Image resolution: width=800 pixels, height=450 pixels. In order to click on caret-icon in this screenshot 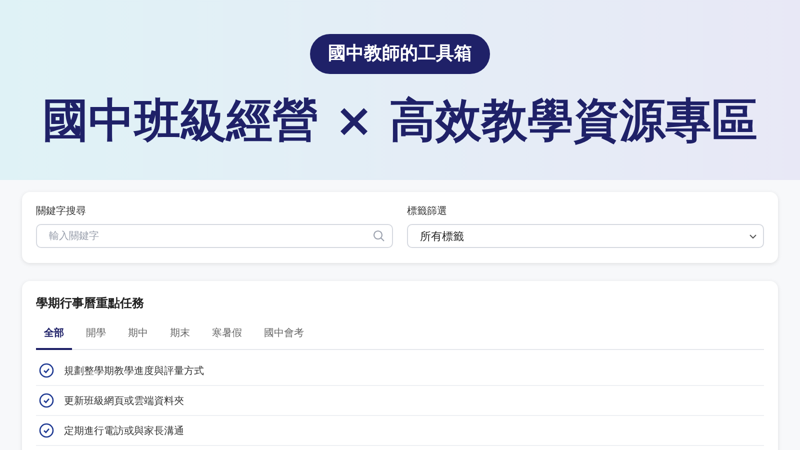, I will do `click(753, 236)`.